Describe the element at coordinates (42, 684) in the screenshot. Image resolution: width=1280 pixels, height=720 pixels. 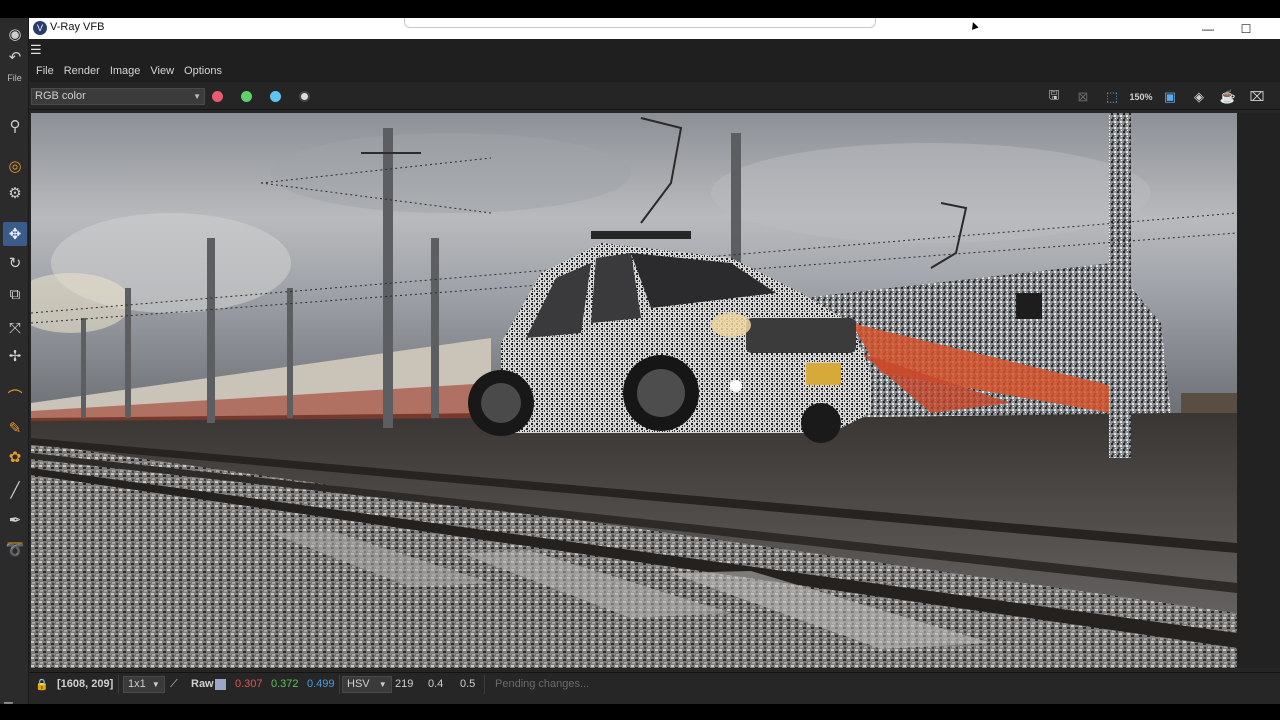
I see `lock-icon: 🔒` at that location.